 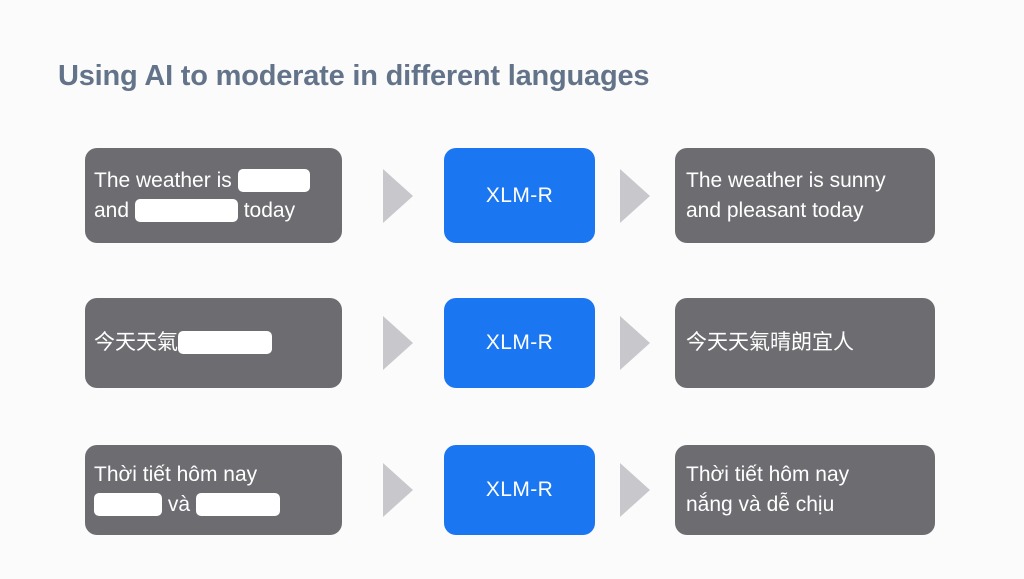 I want to click on output-text-box: 今天天氣晴朗宜人, so click(x=805, y=343).